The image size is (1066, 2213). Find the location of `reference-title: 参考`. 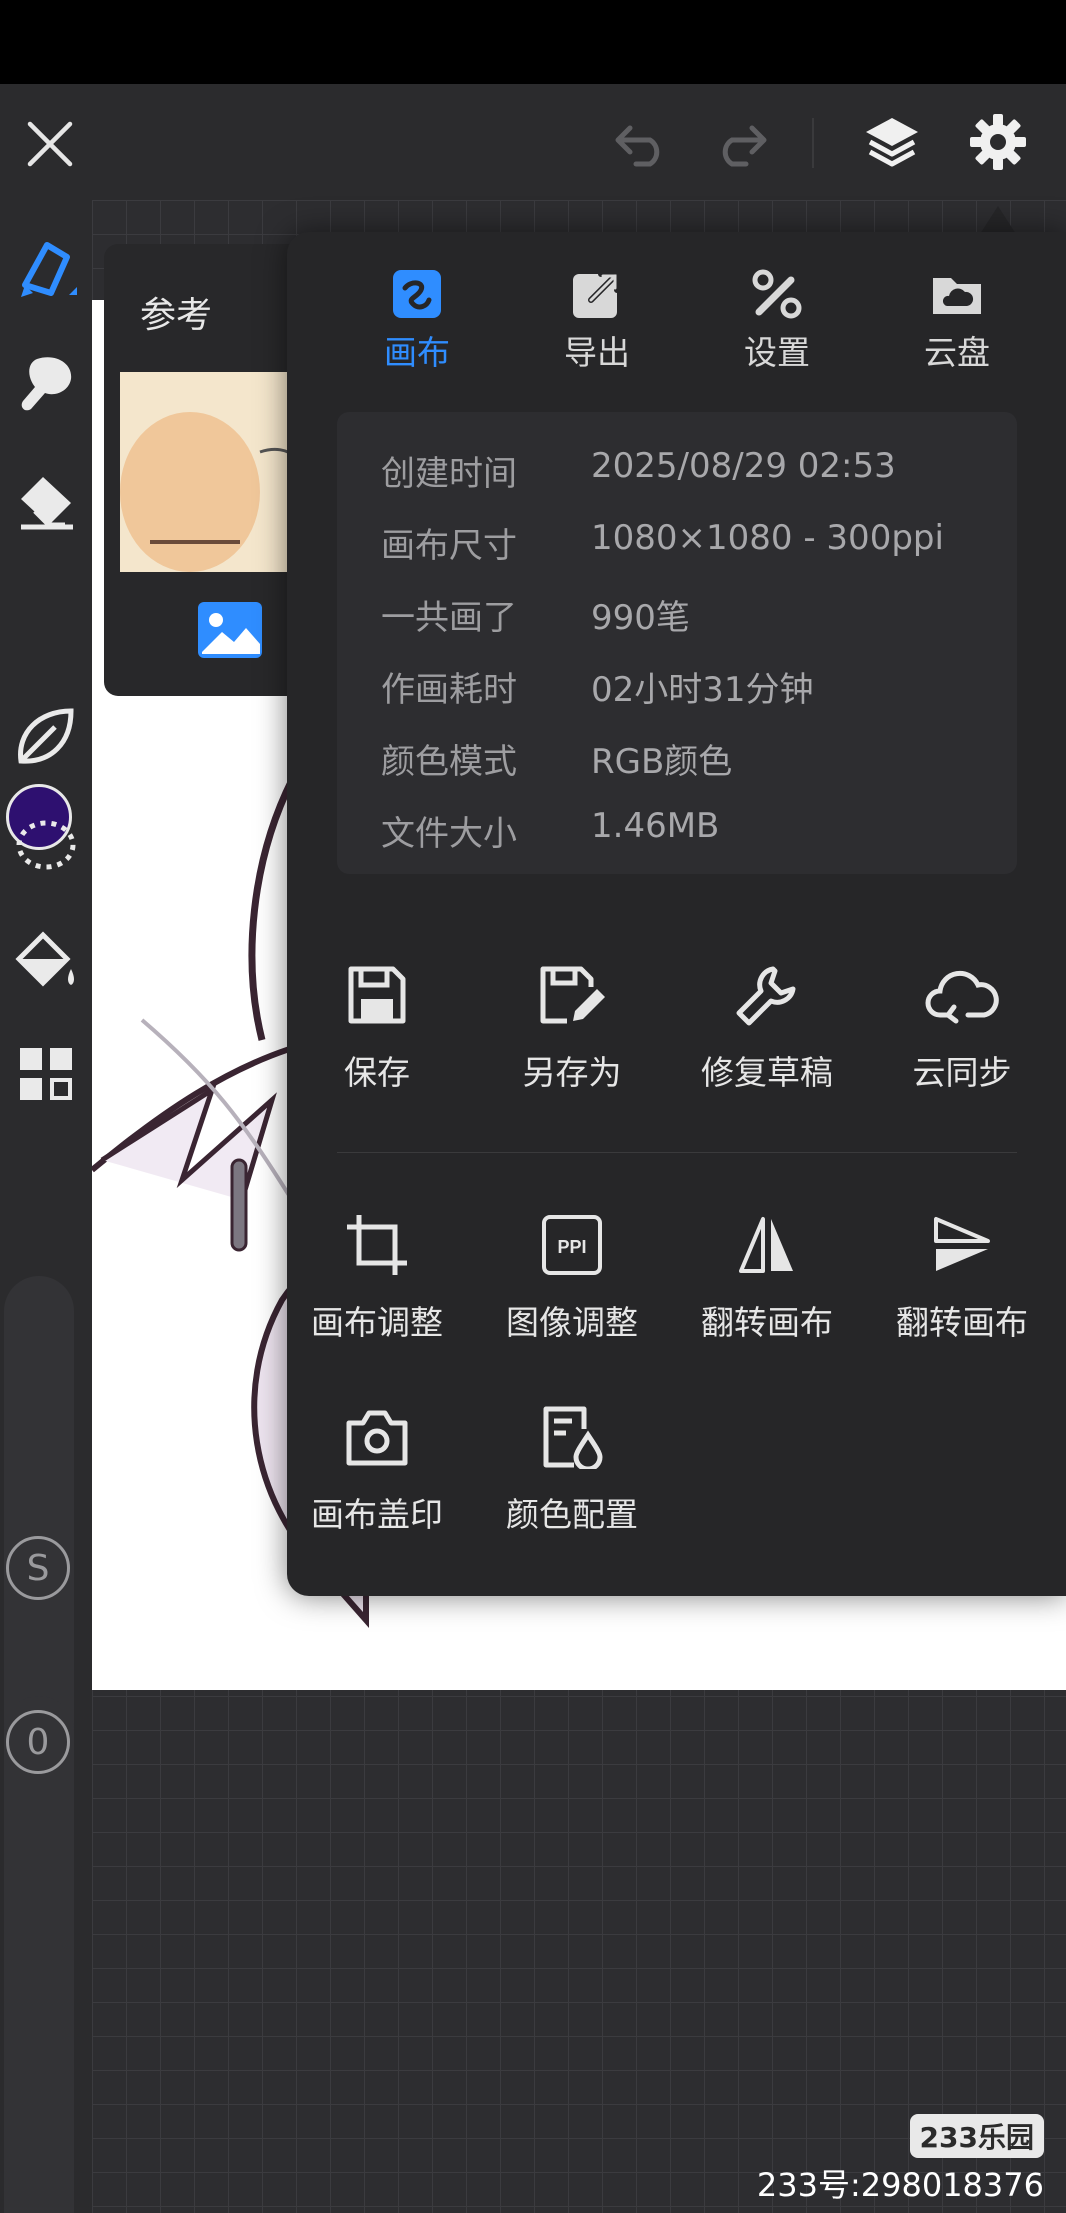

reference-title: 参考 is located at coordinates (176, 315).